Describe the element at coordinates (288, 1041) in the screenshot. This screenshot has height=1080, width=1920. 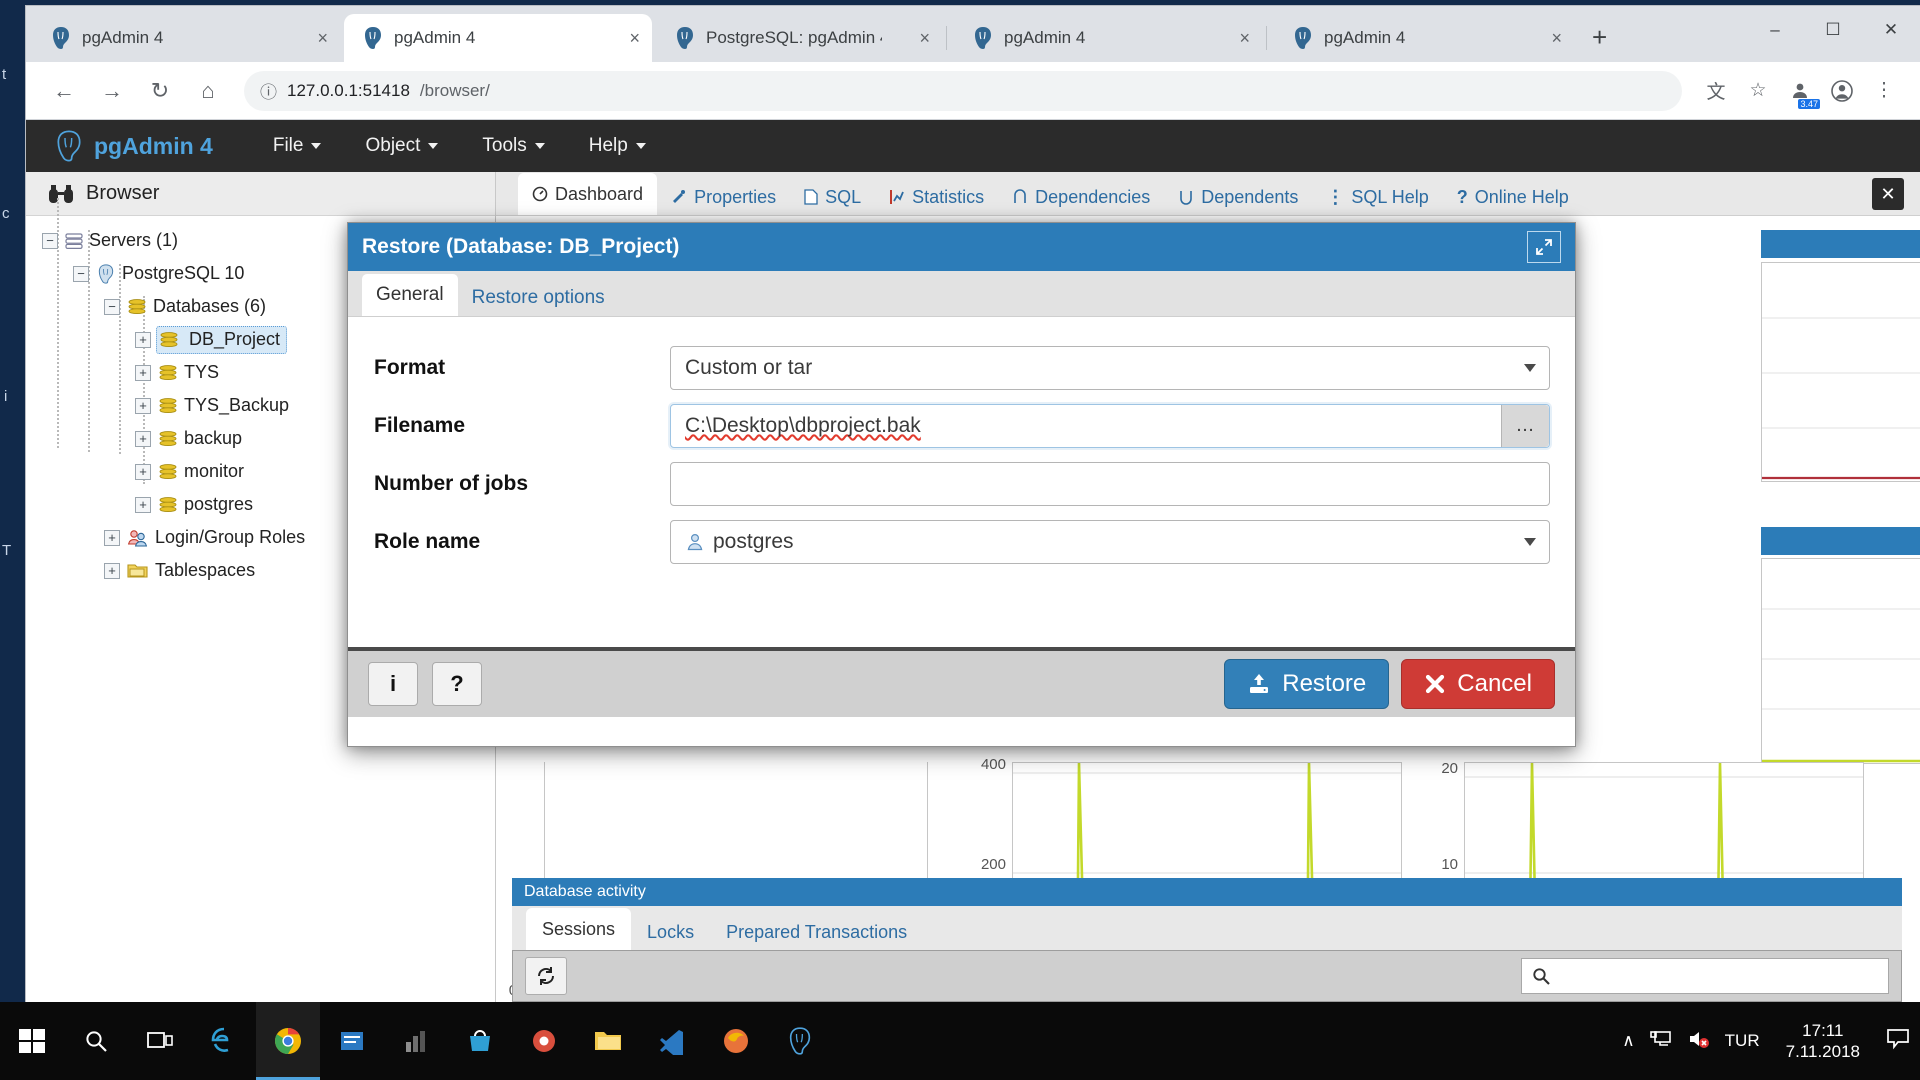
I see `taskbar-app-chrome` at that location.